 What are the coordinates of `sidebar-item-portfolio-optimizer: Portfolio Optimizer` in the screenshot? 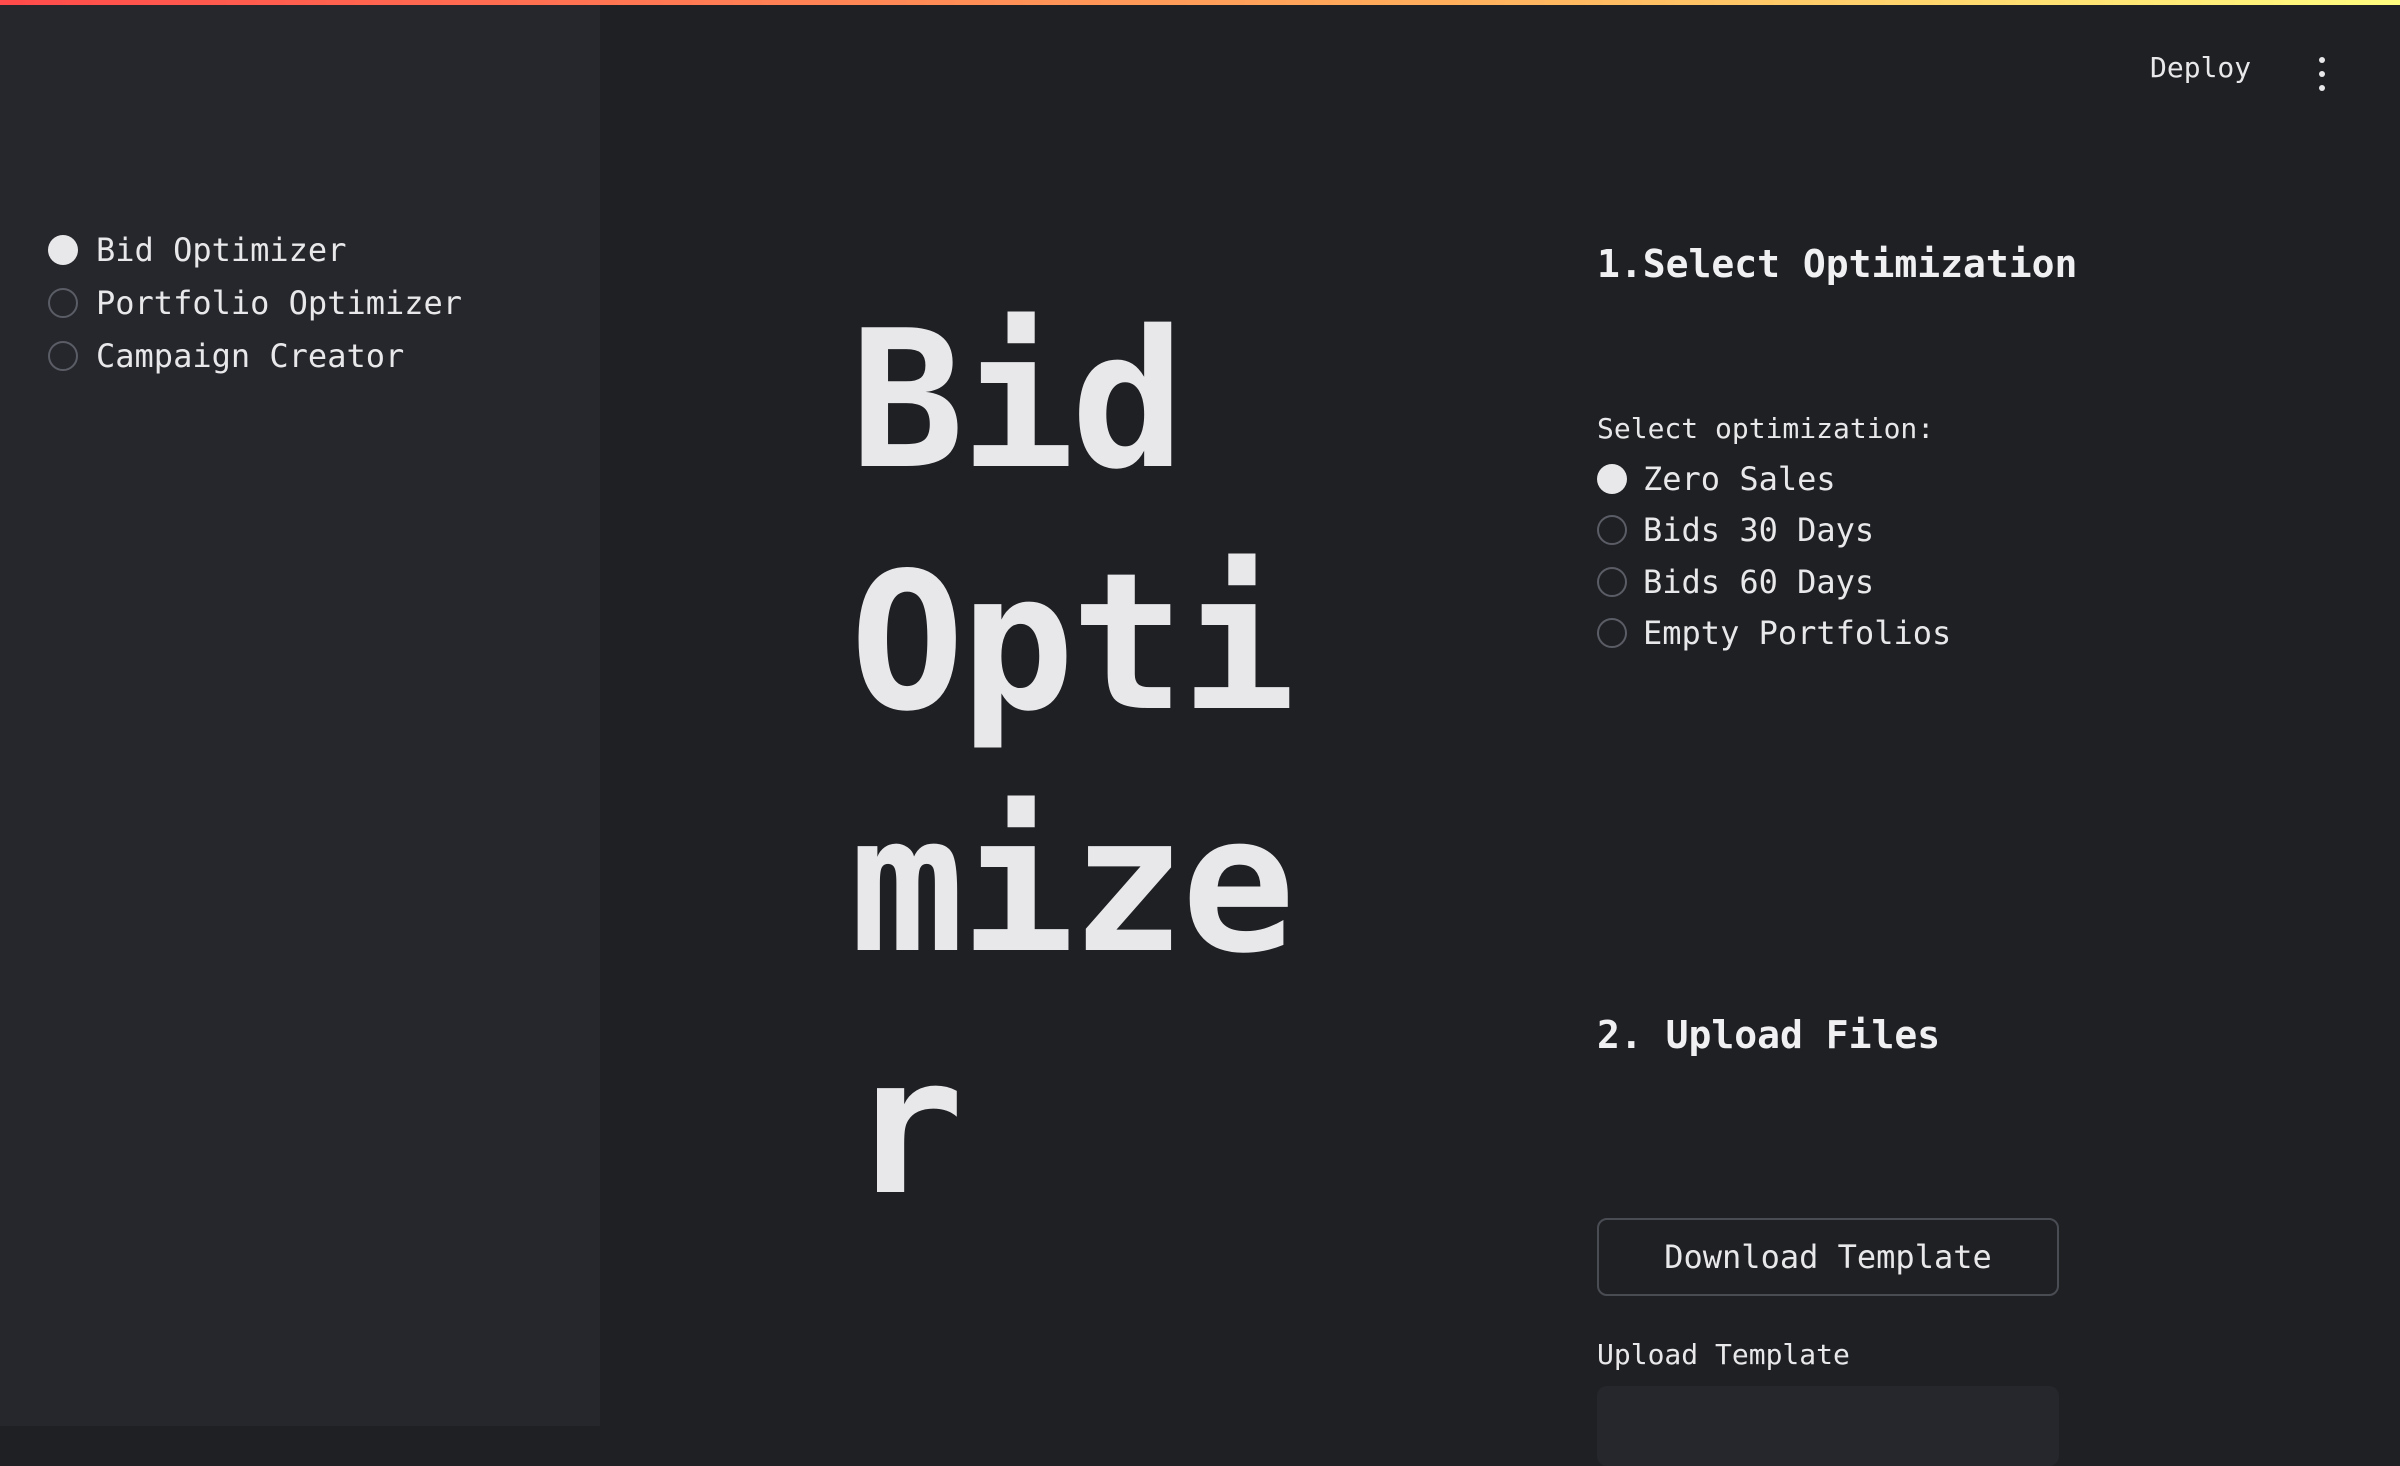 It's located at (255, 302).